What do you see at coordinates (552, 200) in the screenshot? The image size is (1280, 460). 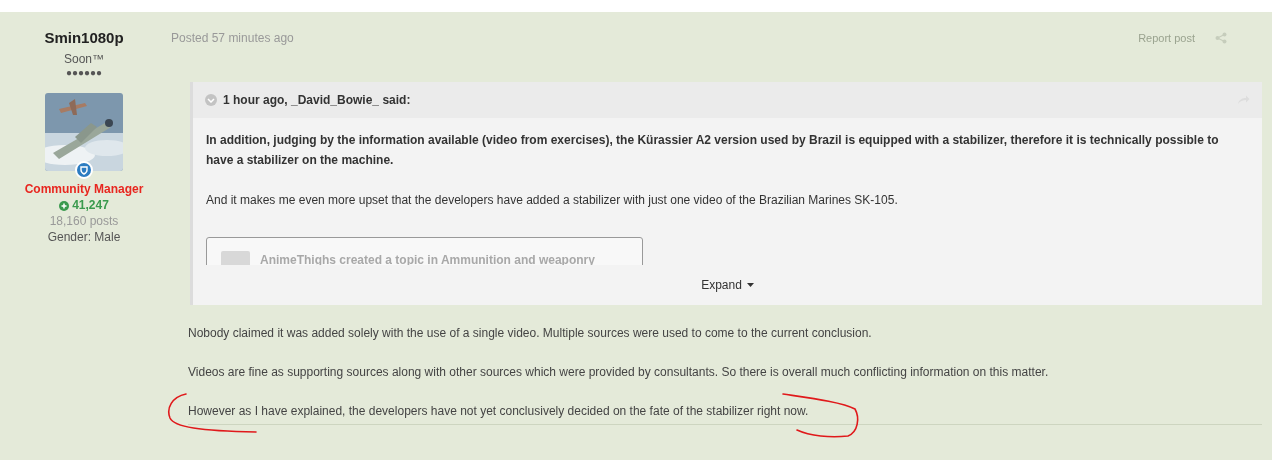 I see `quote-paragraph: And it makes me even more upset that the developers have added a stabilizer with just one video of the Brazilian Marines SK-105.` at bounding box center [552, 200].